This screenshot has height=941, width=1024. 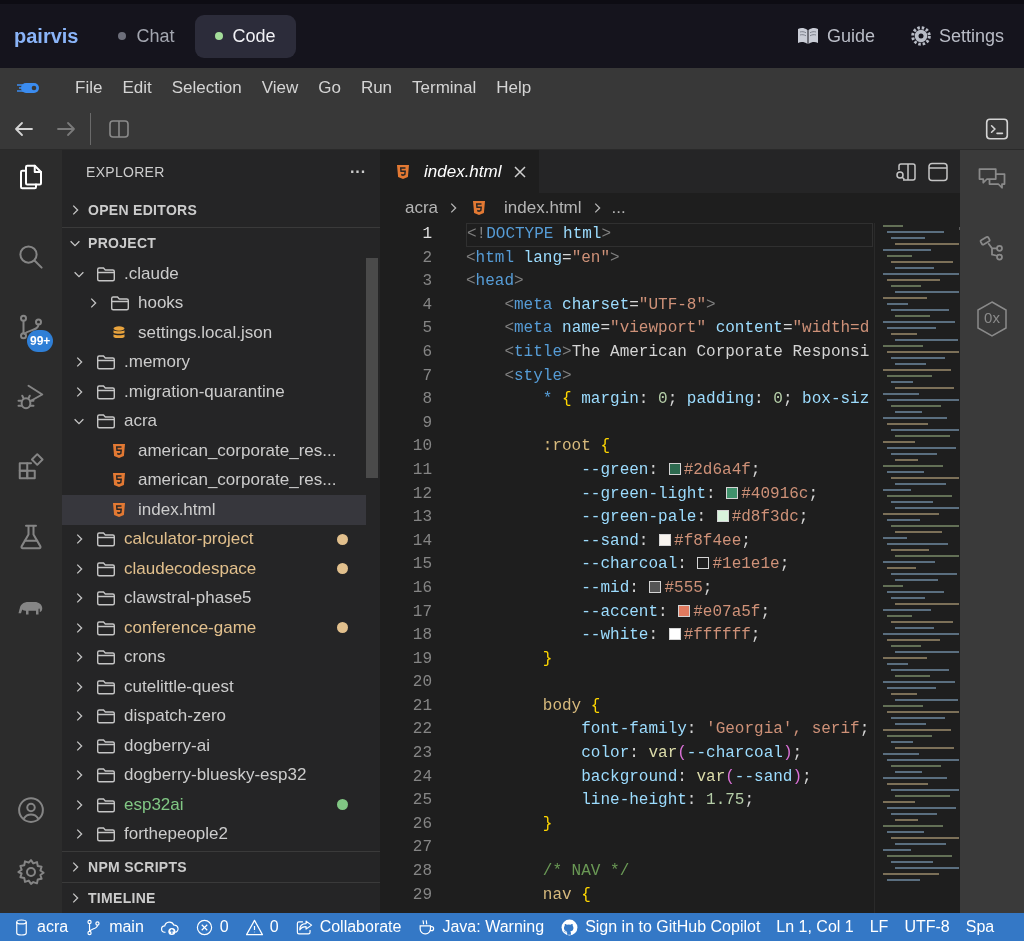 What do you see at coordinates (189, 539) in the screenshot?
I see `file-name: calculator-project` at bounding box center [189, 539].